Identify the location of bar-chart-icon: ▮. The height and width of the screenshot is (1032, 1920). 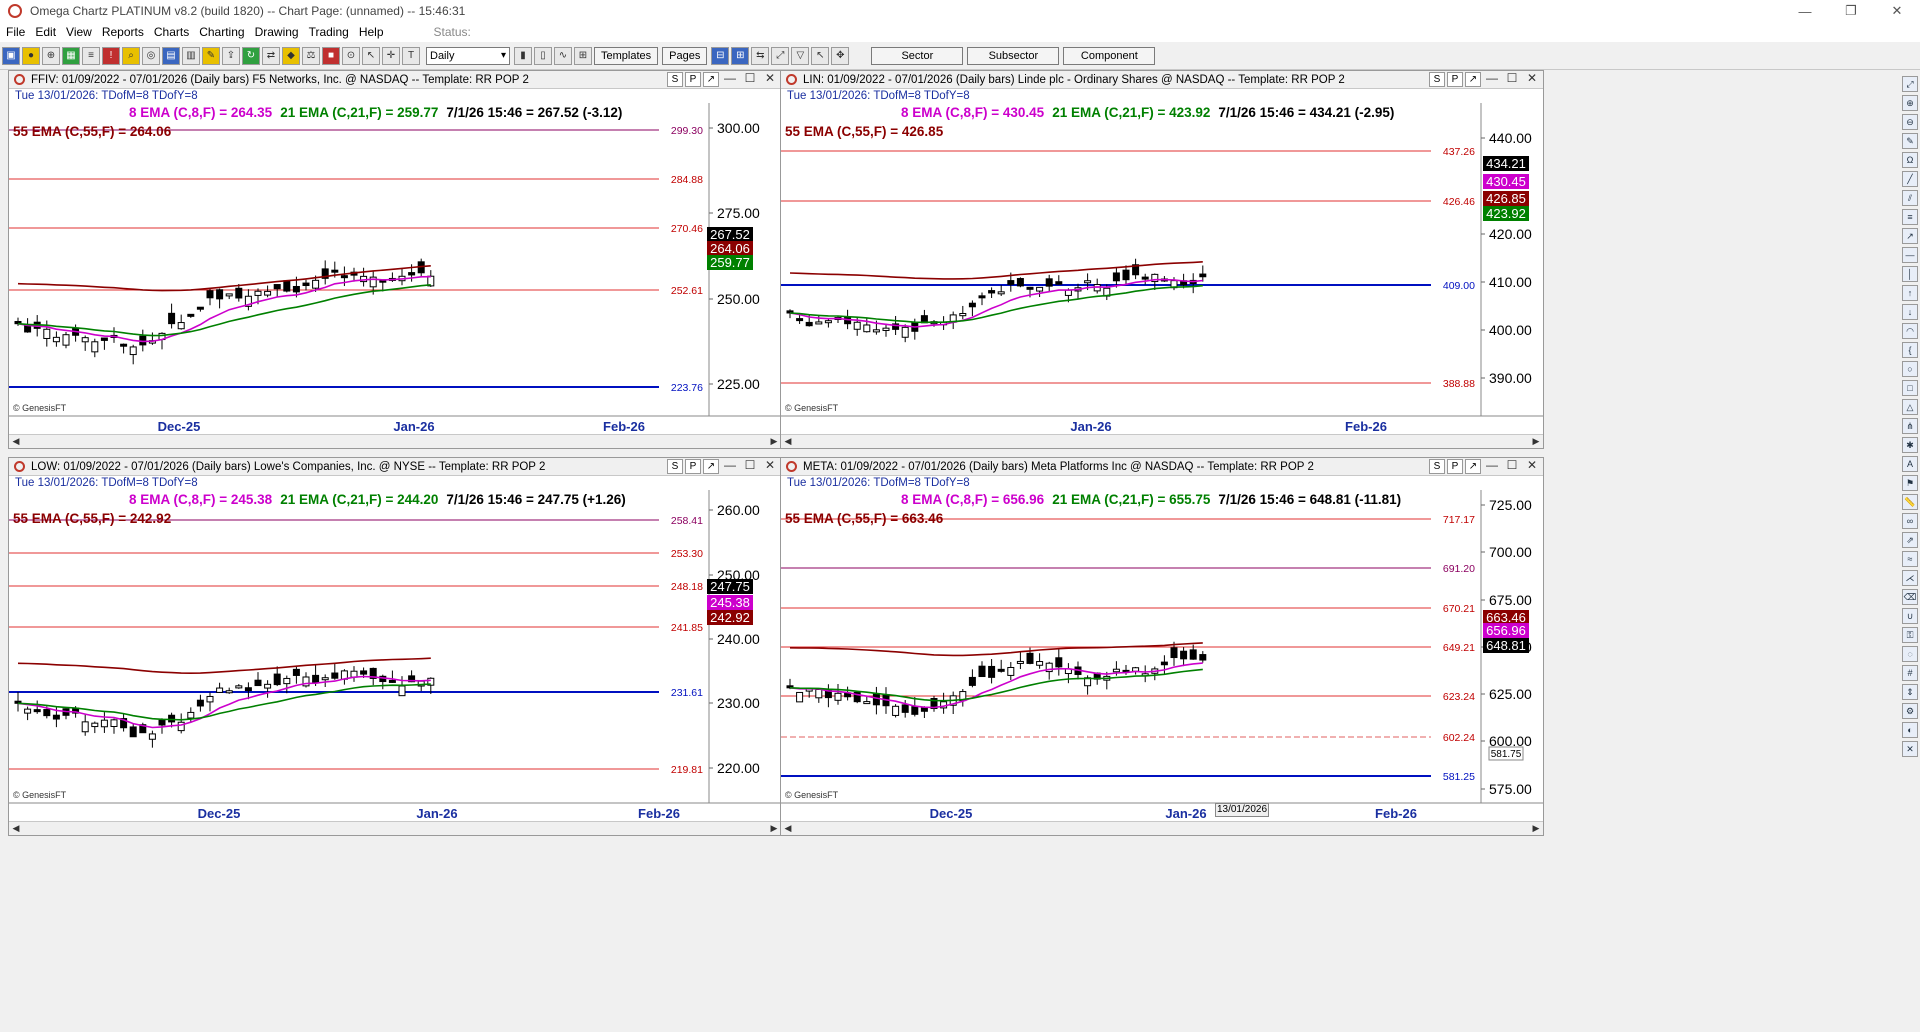
(523, 55).